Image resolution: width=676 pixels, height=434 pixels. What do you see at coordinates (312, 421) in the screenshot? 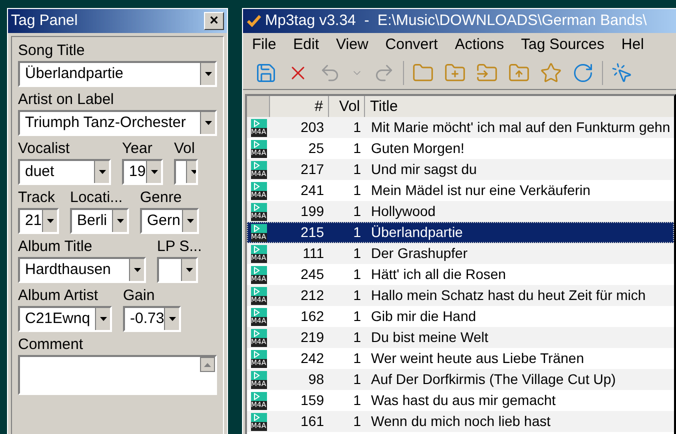
I see `table-cell-text: 161` at bounding box center [312, 421].